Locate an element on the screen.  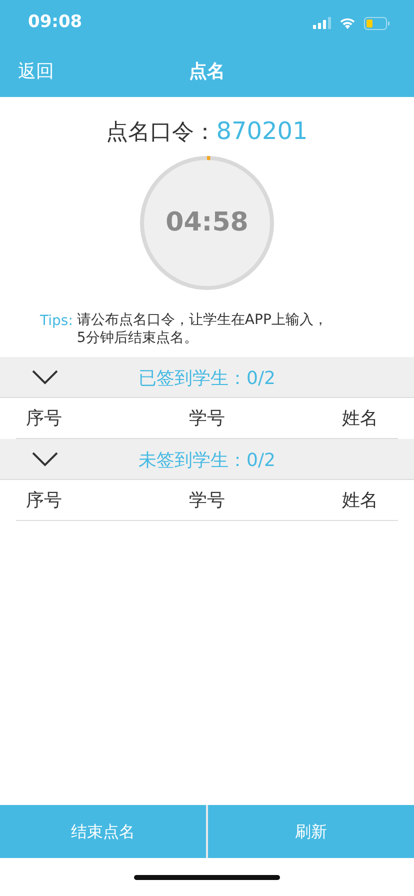
timer-text: 04:58 is located at coordinates (207, 223).